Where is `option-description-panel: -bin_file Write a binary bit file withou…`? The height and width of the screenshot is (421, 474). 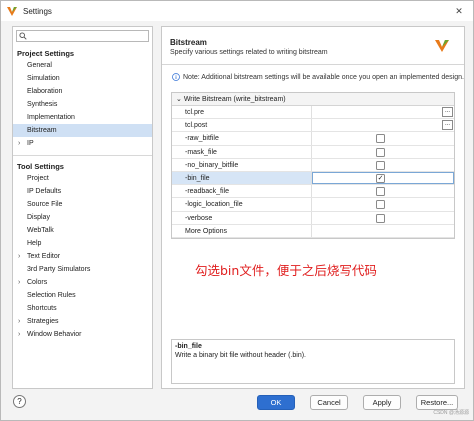 option-description-panel: -bin_file Write a binary bit file withou… is located at coordinates (313, 361).